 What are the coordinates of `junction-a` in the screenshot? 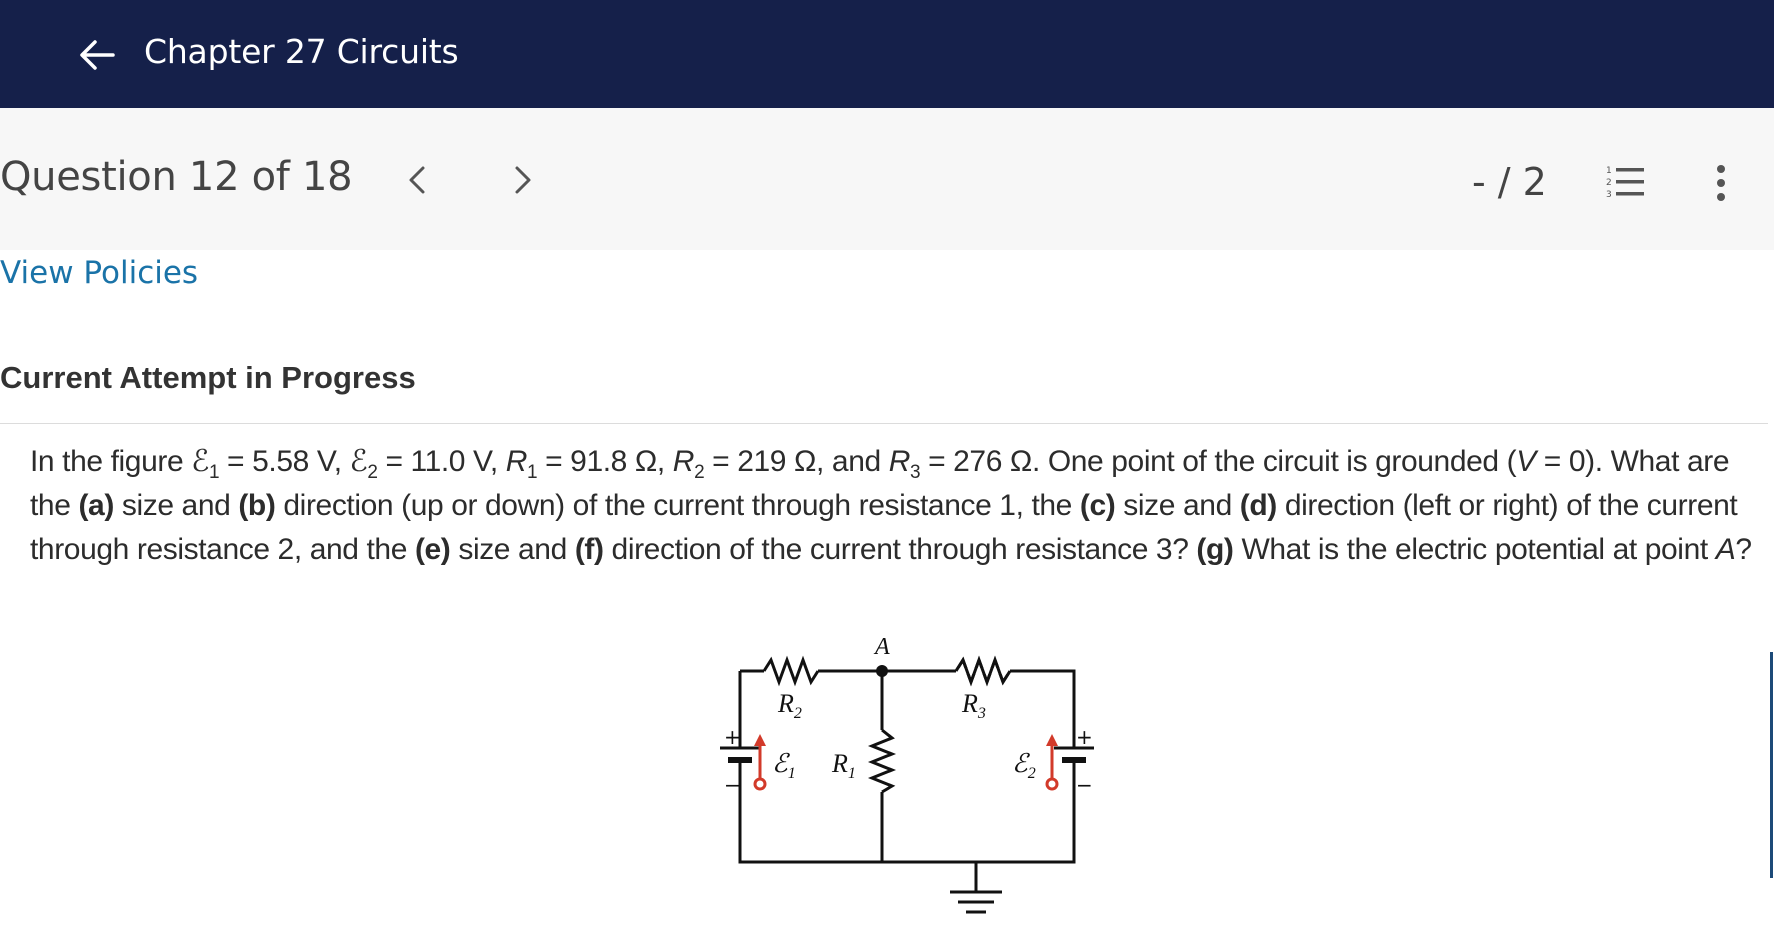 It's located at (882, 671).